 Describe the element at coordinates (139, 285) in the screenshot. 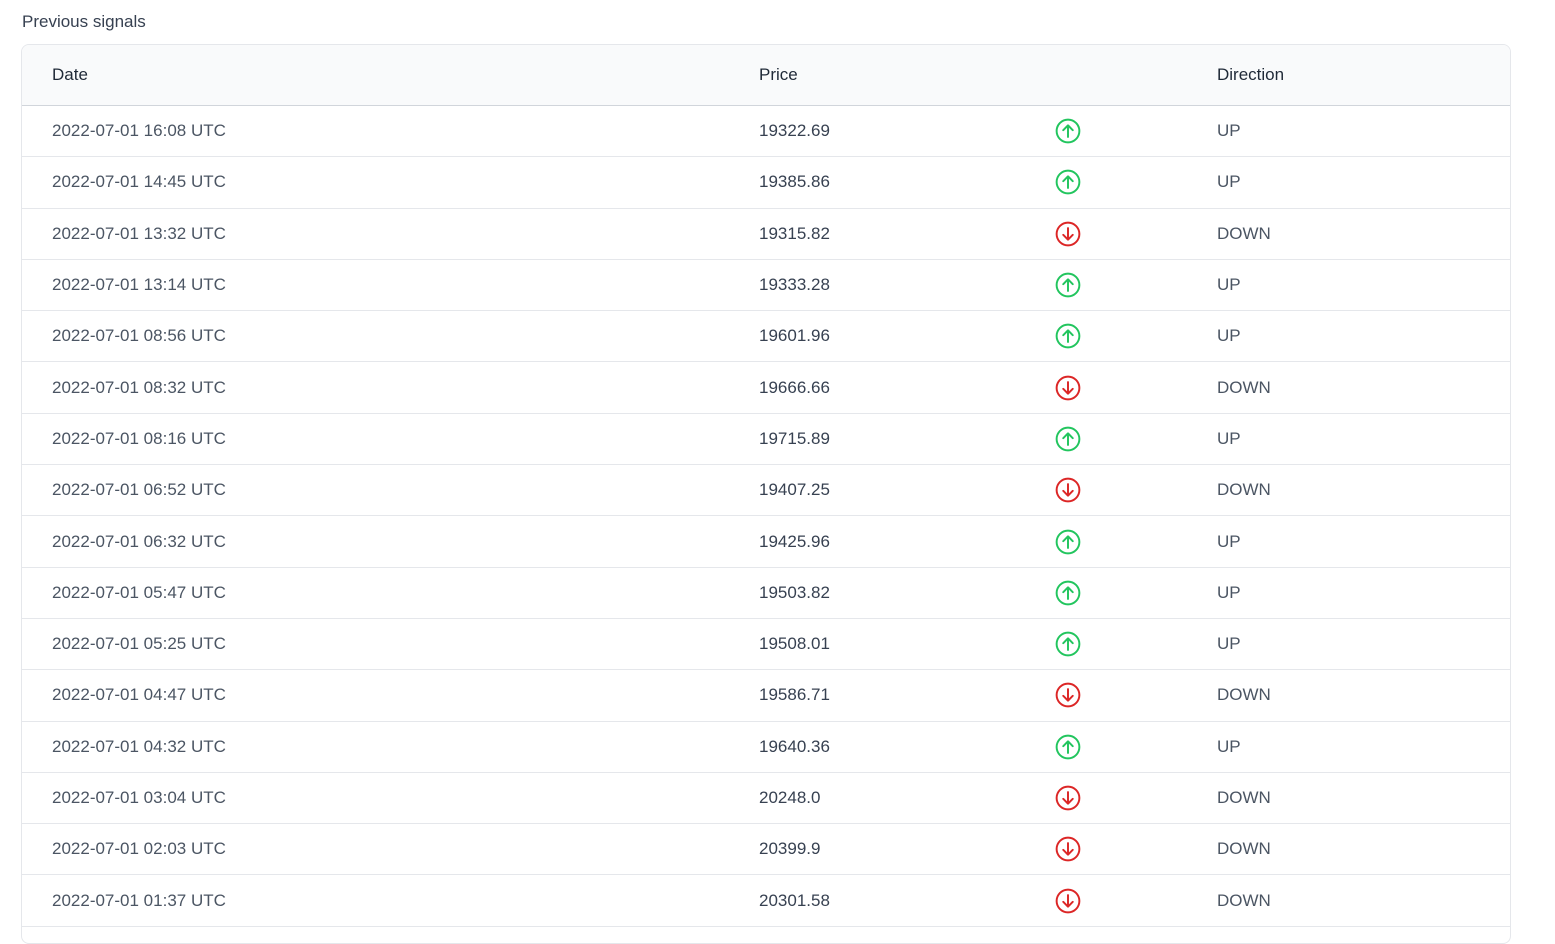

I see `signal-date: 2022-07-01 13:14 UTC` at that location.